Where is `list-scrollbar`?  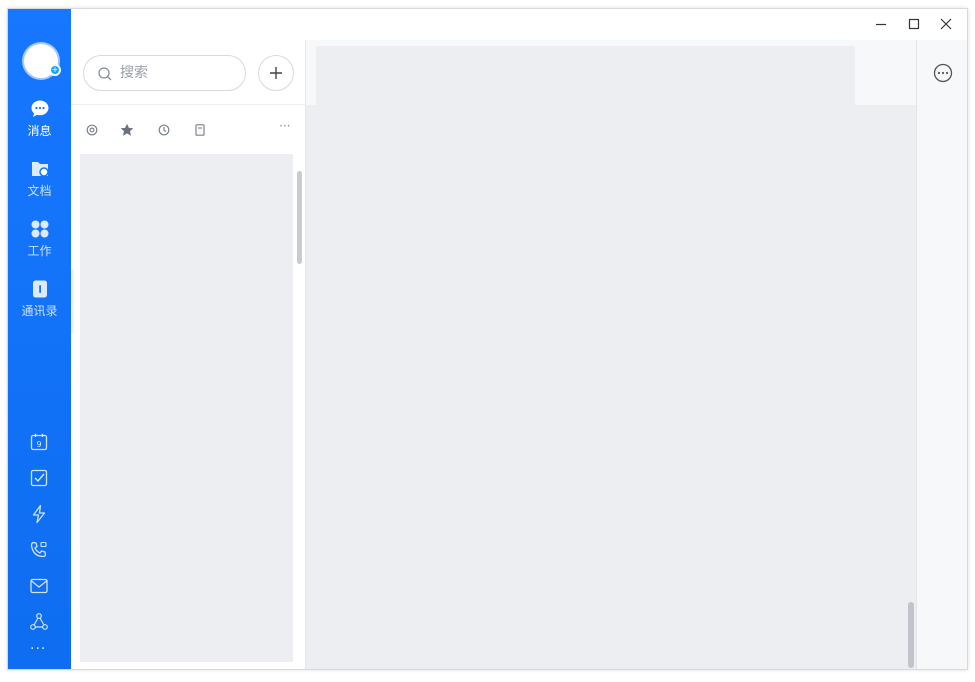
list-scrollbar is located at coordinates (299, 217).